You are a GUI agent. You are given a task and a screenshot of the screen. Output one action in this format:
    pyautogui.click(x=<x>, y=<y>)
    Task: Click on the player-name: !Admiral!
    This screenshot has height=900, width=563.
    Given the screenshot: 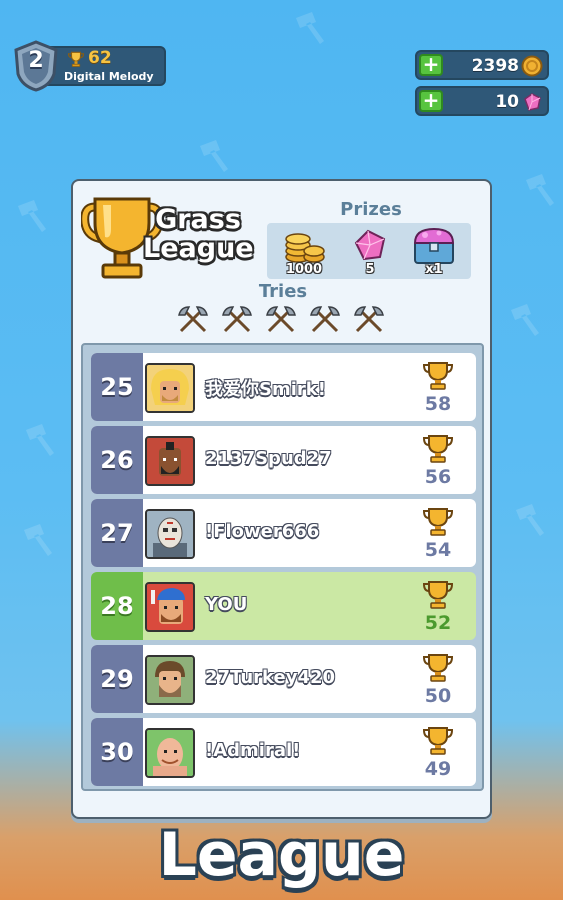 What is the action you would take?
    pyautogui.click(x=253, y=750)
    